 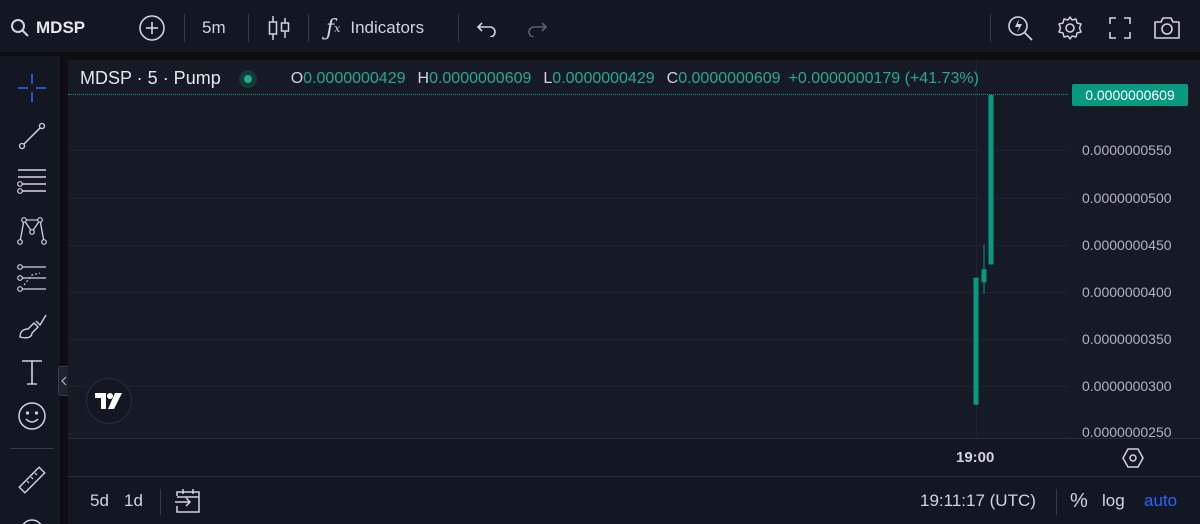 I want to click on forecast-icon, so click(x=32, y=278).